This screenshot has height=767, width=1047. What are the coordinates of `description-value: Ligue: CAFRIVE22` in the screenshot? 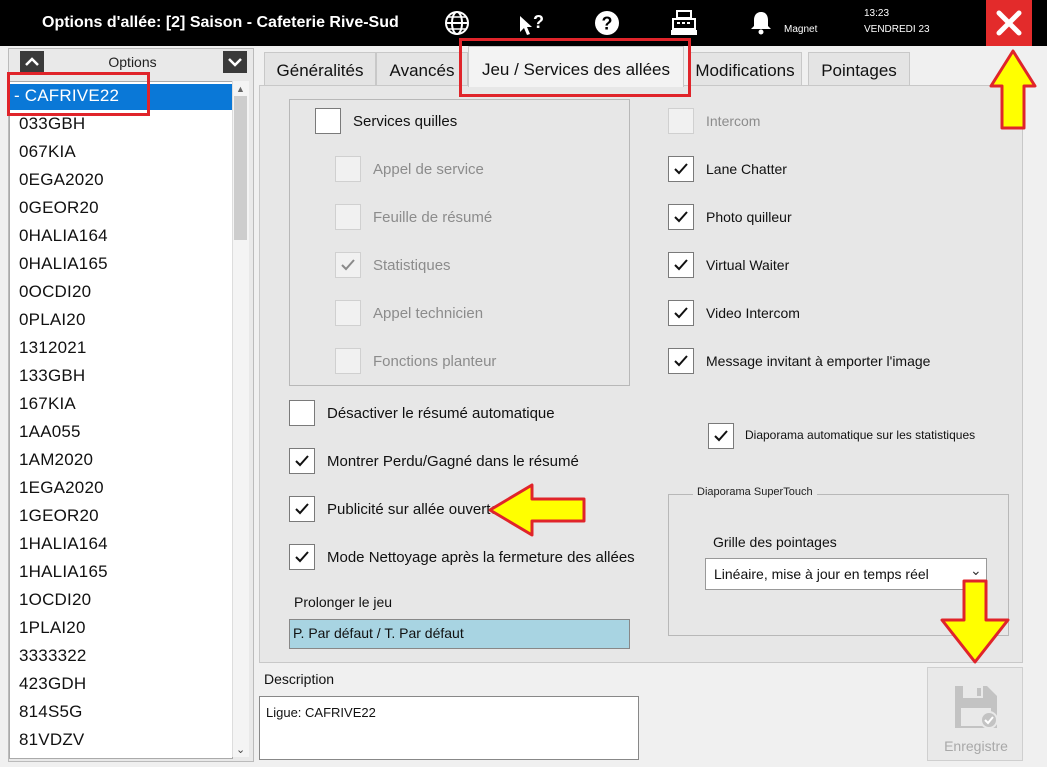 It's located at (321, 712).